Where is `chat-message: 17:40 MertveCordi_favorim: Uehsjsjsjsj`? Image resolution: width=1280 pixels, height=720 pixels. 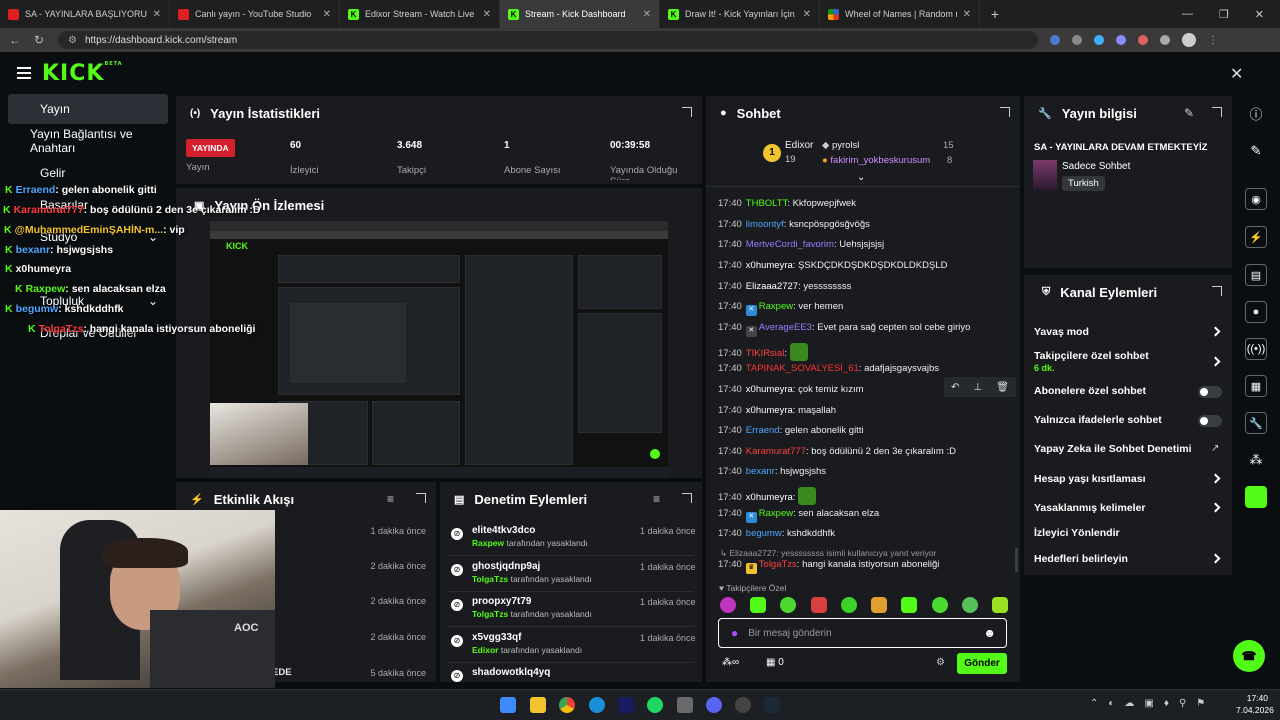
chat-message: 17:40 MertveCordi_favorim: Uehsjsjsjsj is located at coordinates (801, 244).